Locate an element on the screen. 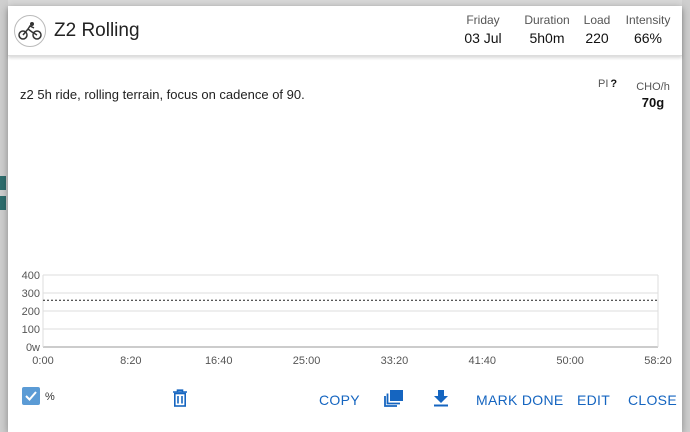 The height and width of the screenshot is (432, 690). intensity-value: 66% is located at coordinates (648, 38).